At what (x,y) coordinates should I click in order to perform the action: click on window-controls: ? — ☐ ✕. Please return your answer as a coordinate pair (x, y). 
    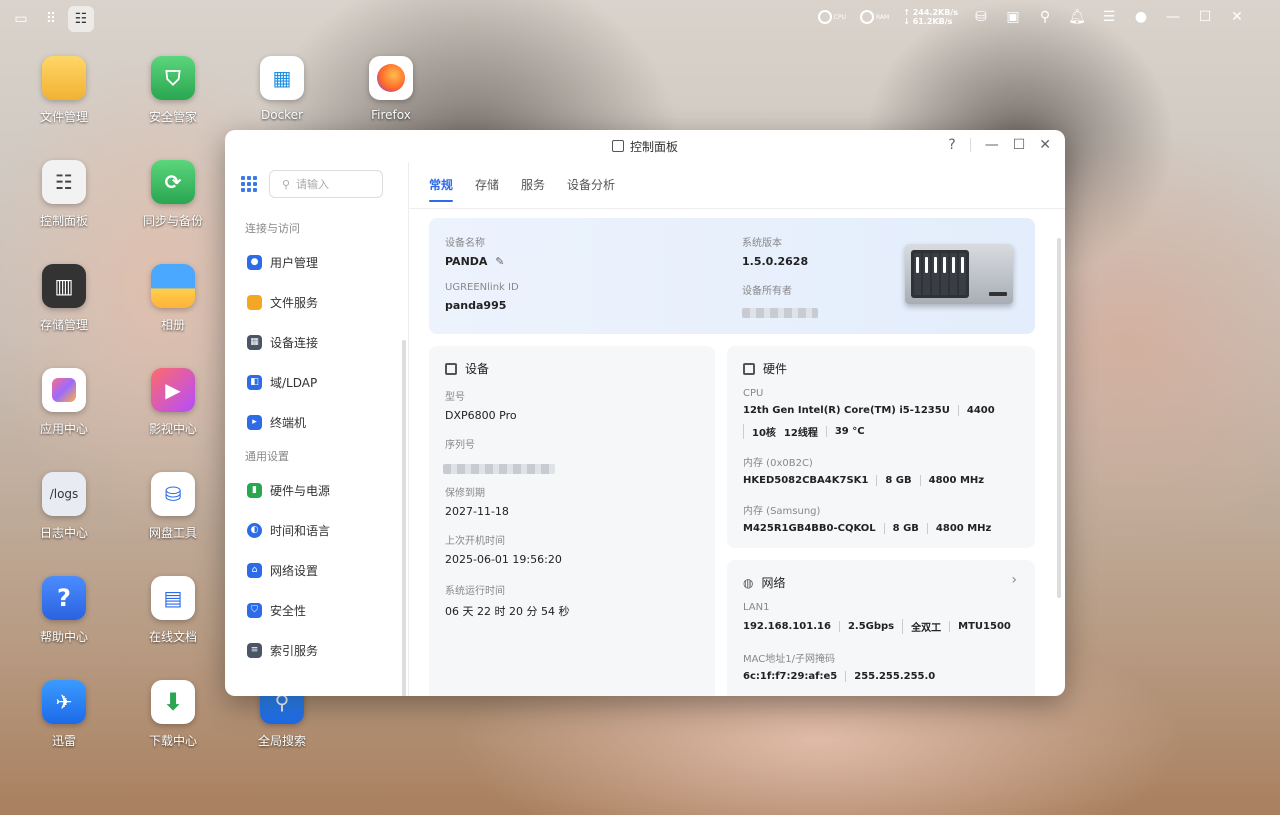
    Looking at the image, I should click on (999, 145).